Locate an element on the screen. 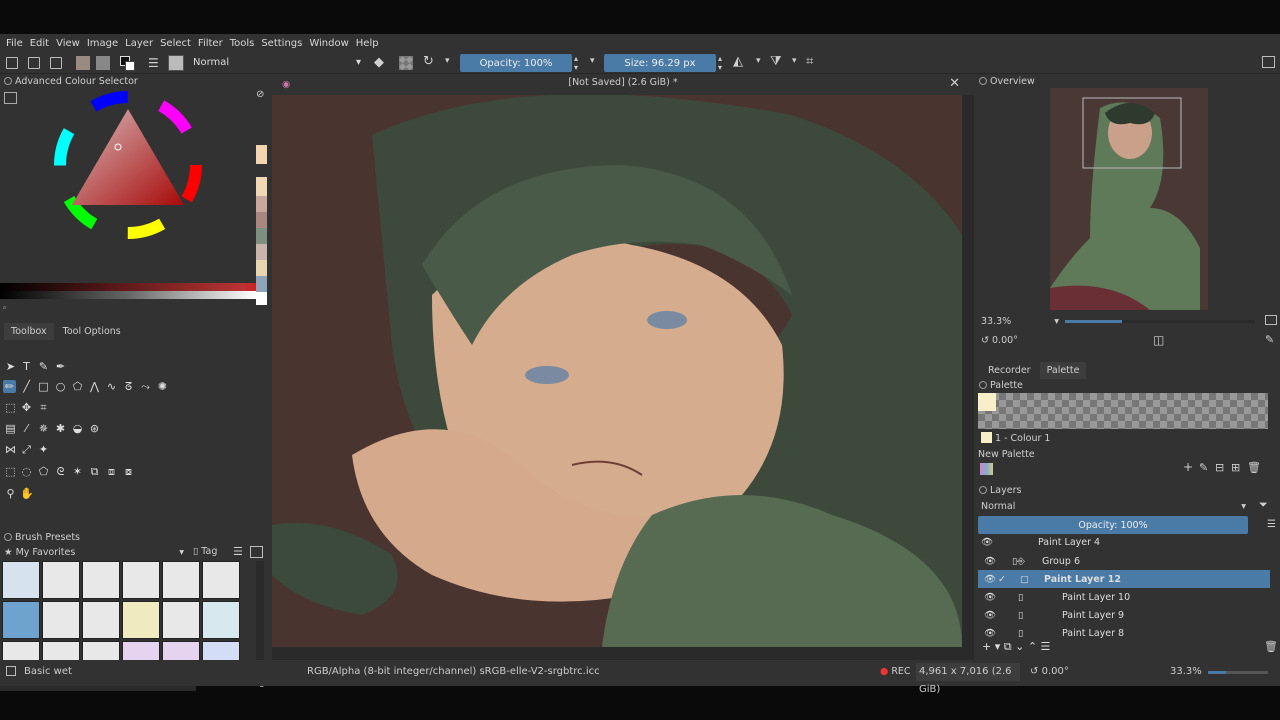  polygon-select-icon: ⬠ is located at coordinates (43, 471).